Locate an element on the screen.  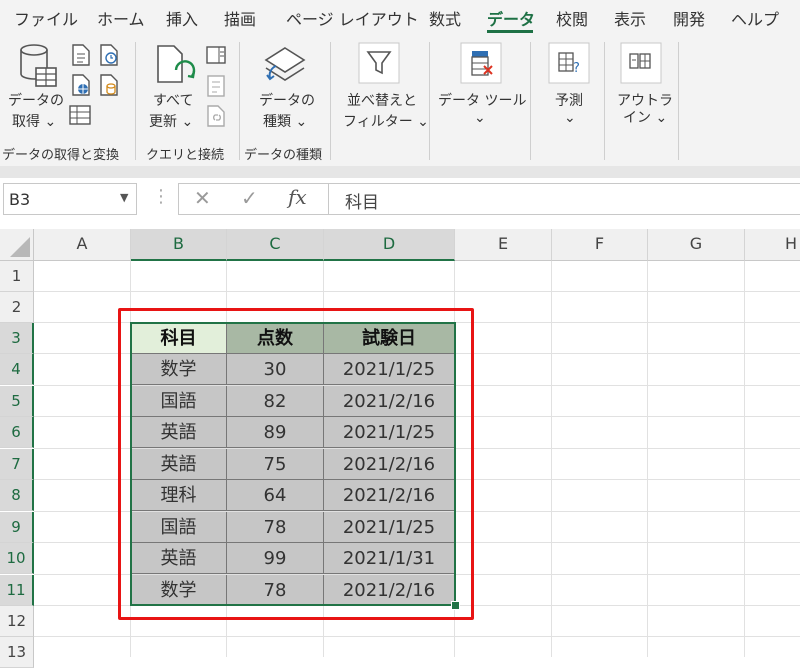
more-options-icon: ⋮ is located at coordinates (161, 196).